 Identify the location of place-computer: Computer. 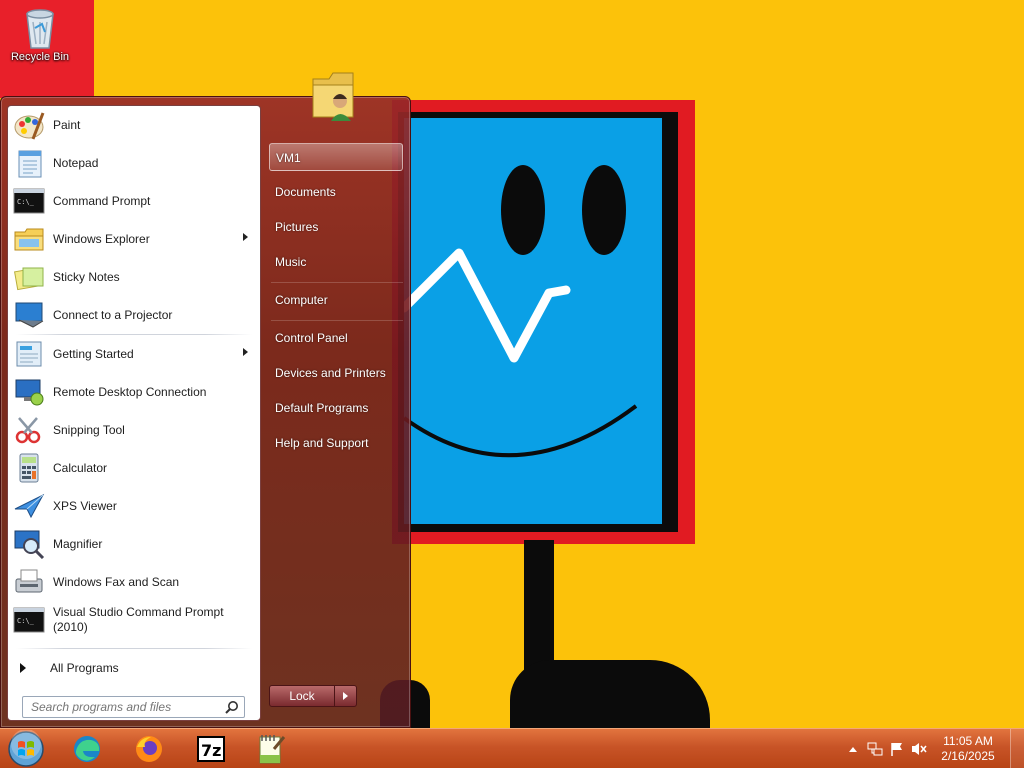
(336, 300).